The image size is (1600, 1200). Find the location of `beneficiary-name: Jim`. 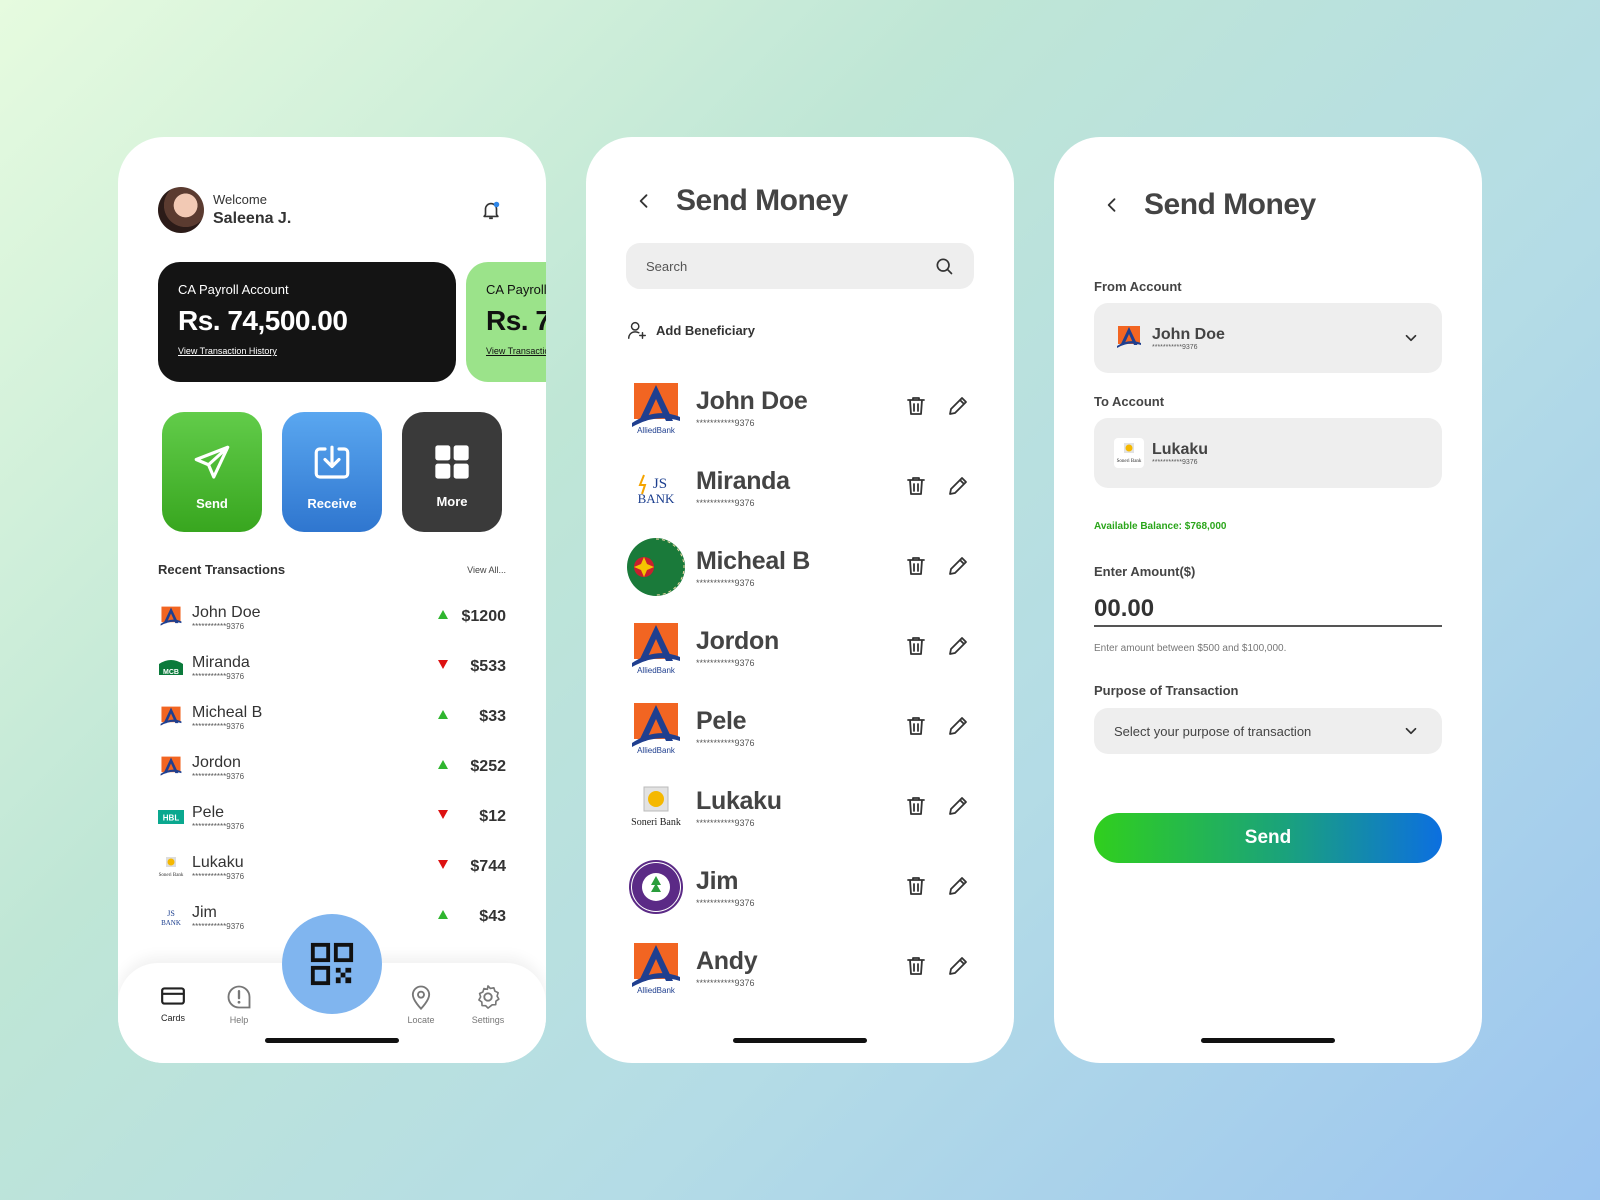

beneficiary-name: Jim is located at coordinates (717, 880).